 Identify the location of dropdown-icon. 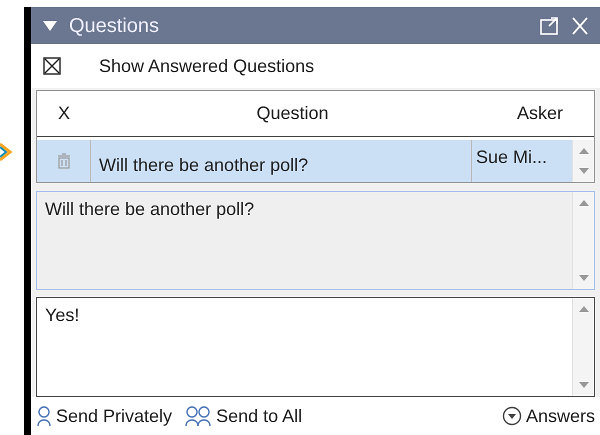
(512, 416).